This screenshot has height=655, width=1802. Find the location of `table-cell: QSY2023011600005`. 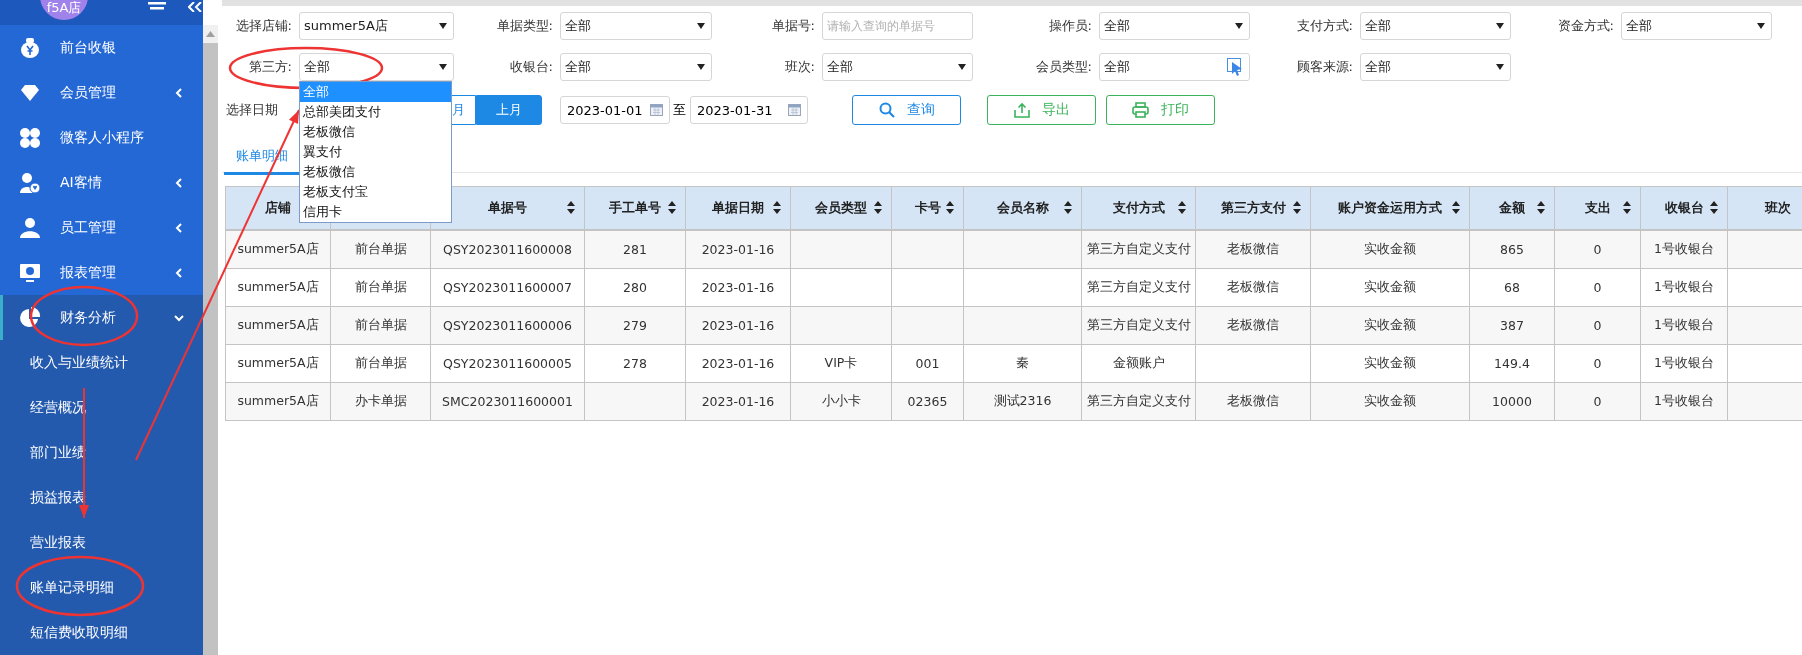

table-cell: QSY2023011600005 is located at coordinates (507, 363).